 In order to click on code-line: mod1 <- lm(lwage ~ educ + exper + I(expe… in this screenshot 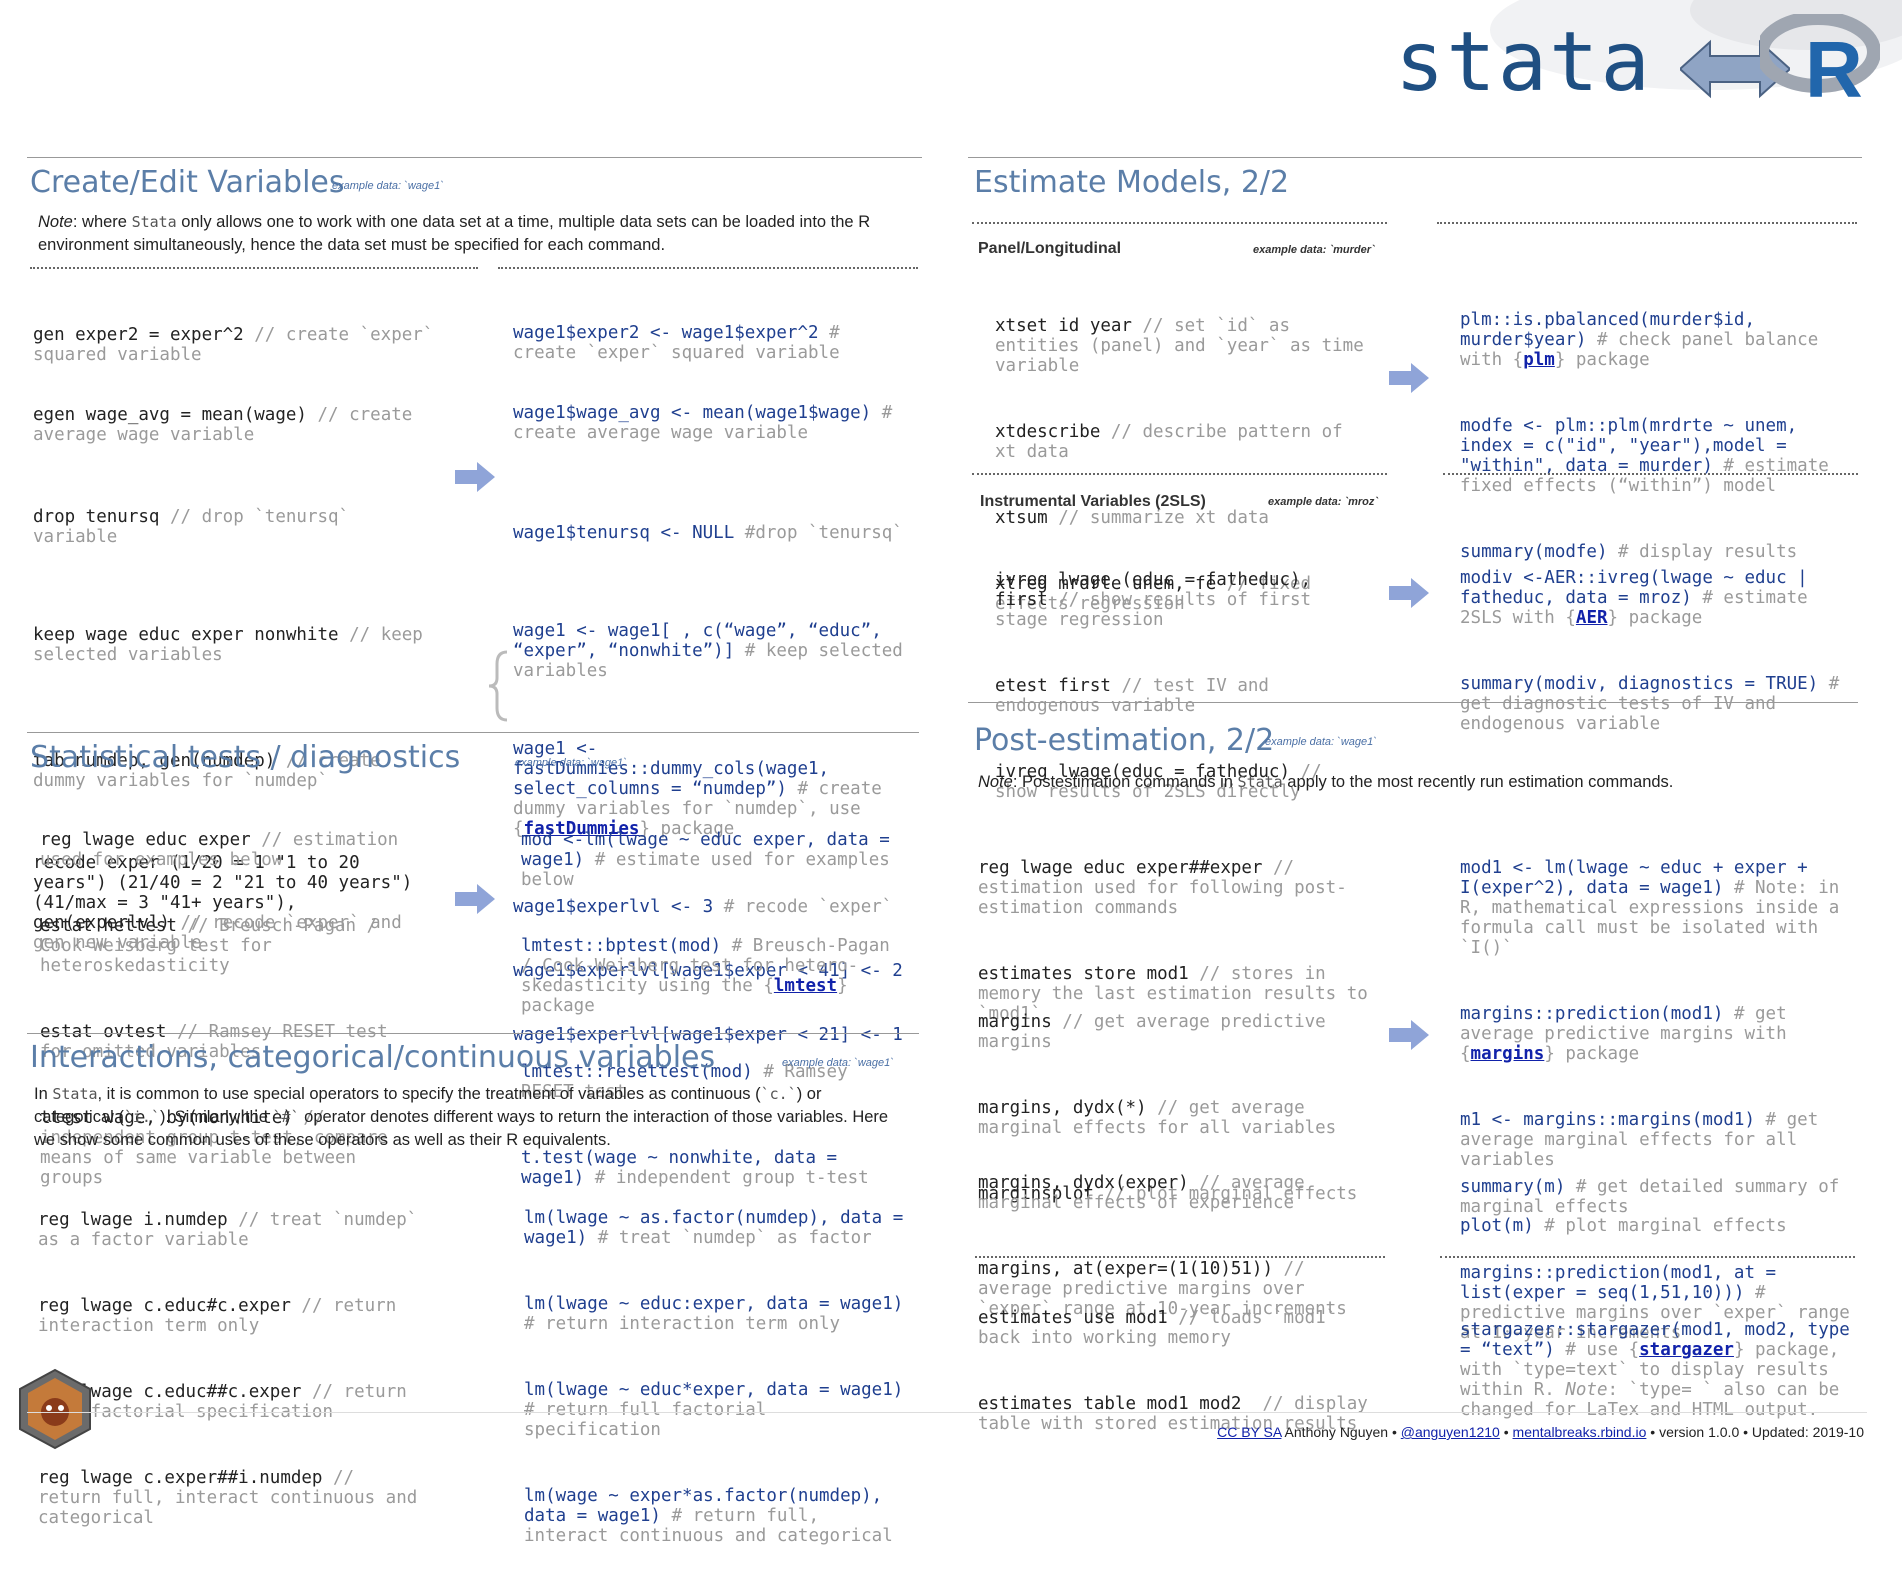, I will do `click(1655, 908)`.